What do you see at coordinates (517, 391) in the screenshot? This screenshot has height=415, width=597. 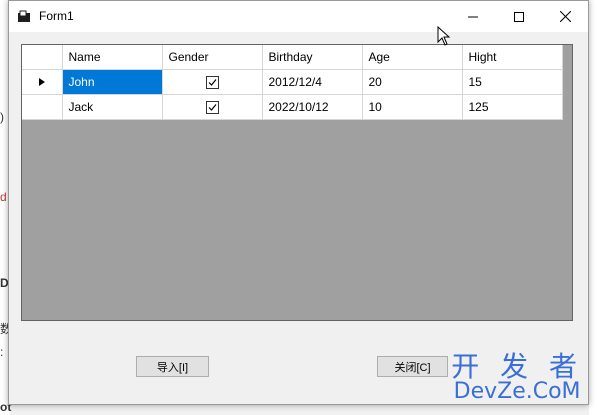 I see `watermark-line2: DevZe.CoM` at bounding box center [517, 391].